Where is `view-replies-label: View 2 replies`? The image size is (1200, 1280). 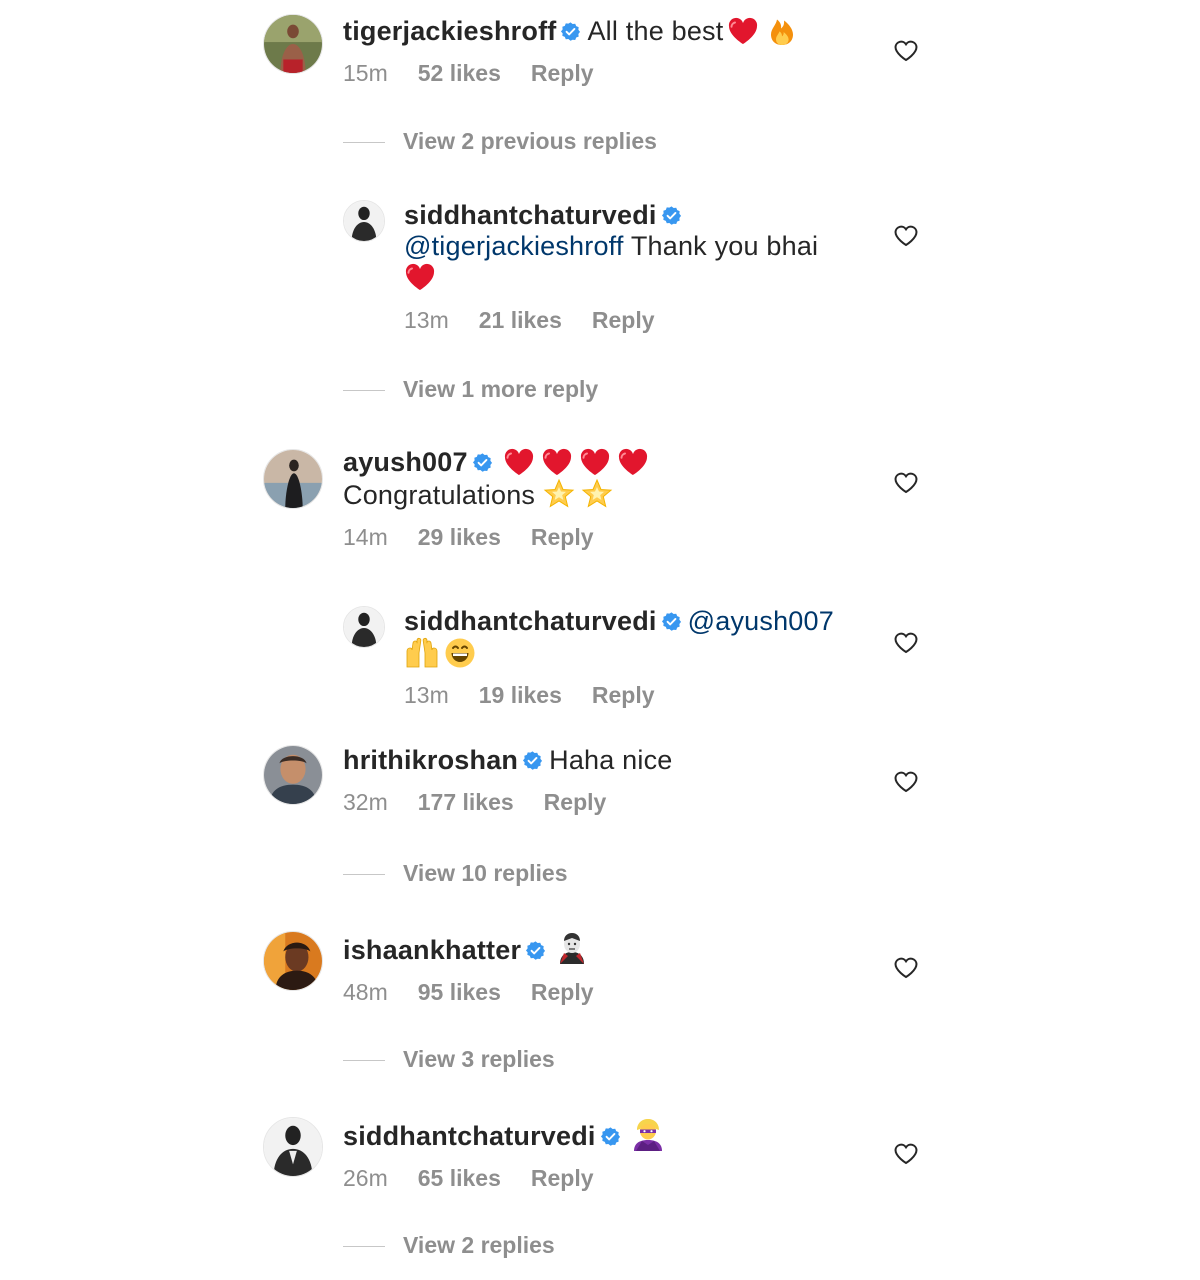
view-replies-label: View 2 replies is located at coordinates (479, 1245).